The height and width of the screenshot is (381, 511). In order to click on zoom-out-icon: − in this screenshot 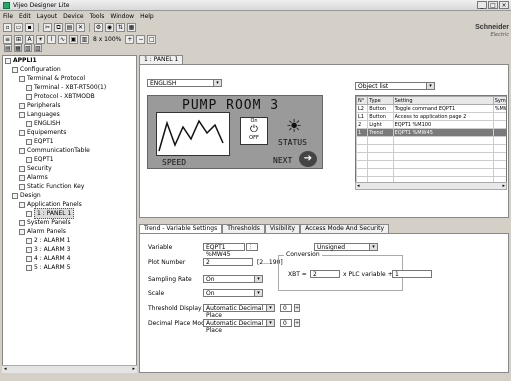, I will do `click(141, 39)`.